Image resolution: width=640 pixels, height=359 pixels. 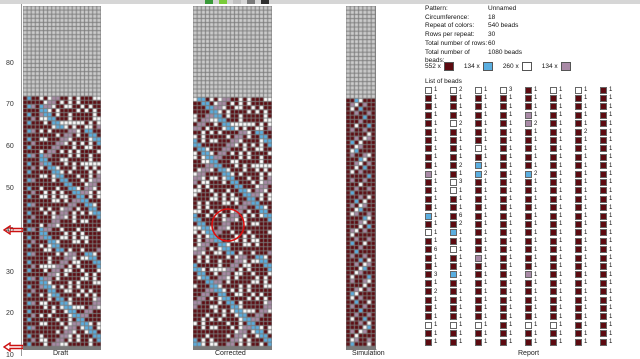 What do you see at coordinates (14, 230) in the screenshot?
I see `left-arrow-icon` at bounding box center [14, 230].